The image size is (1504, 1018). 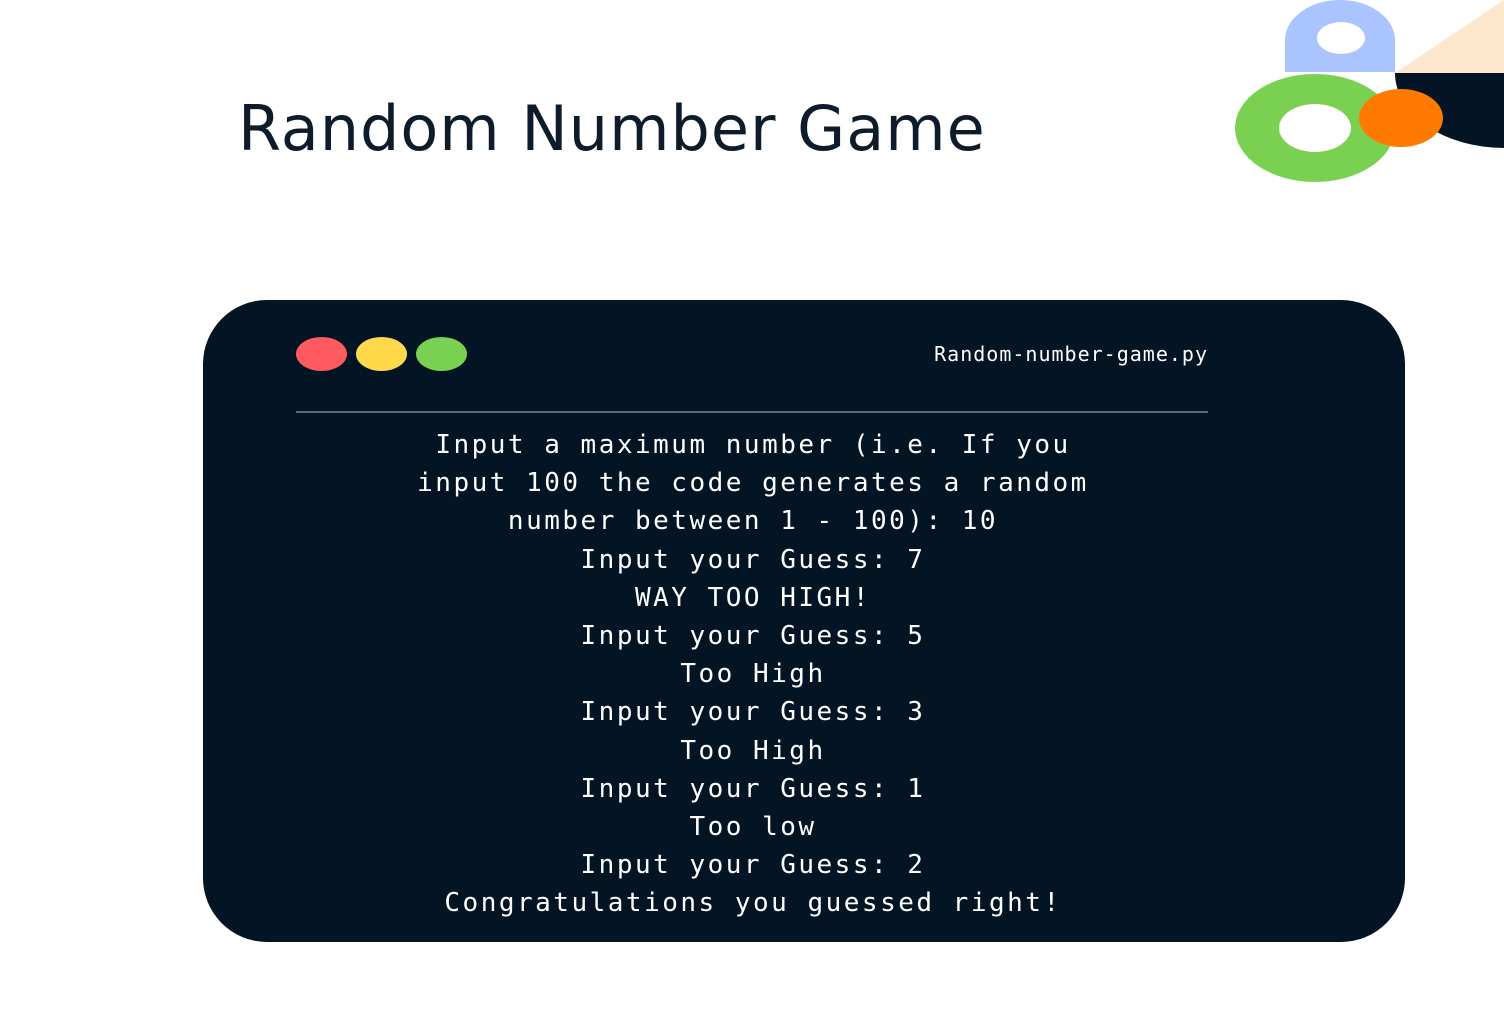 What do you see at coordinates (753, 865) in the screenshot?
I see `output-line: Input your Guess: 2` at bounding box center [753, 865].